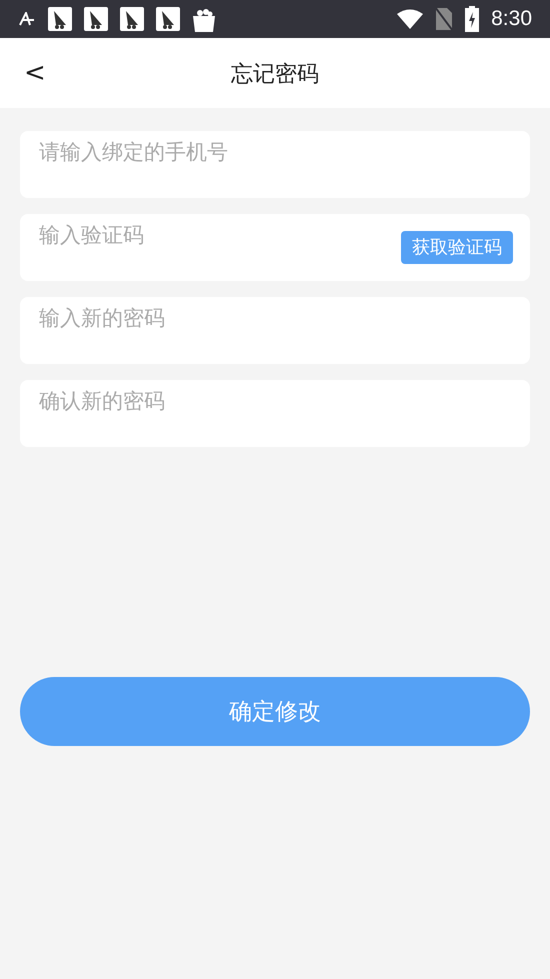 This screenshot has height=979, width=550. What do you see at coordinates (472, 19) in the screenshot?
I see `battery-charging-icon` at bounding box center [472, 19].